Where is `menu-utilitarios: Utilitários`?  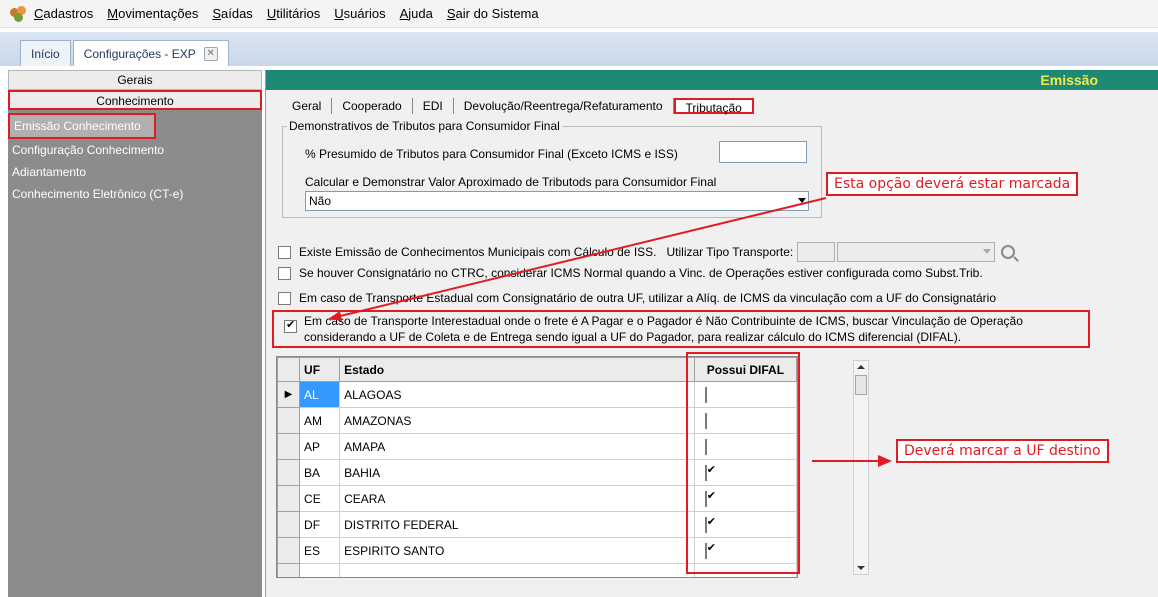 menu-utilitarios: Utilitários is located at coordinates (293, 13).